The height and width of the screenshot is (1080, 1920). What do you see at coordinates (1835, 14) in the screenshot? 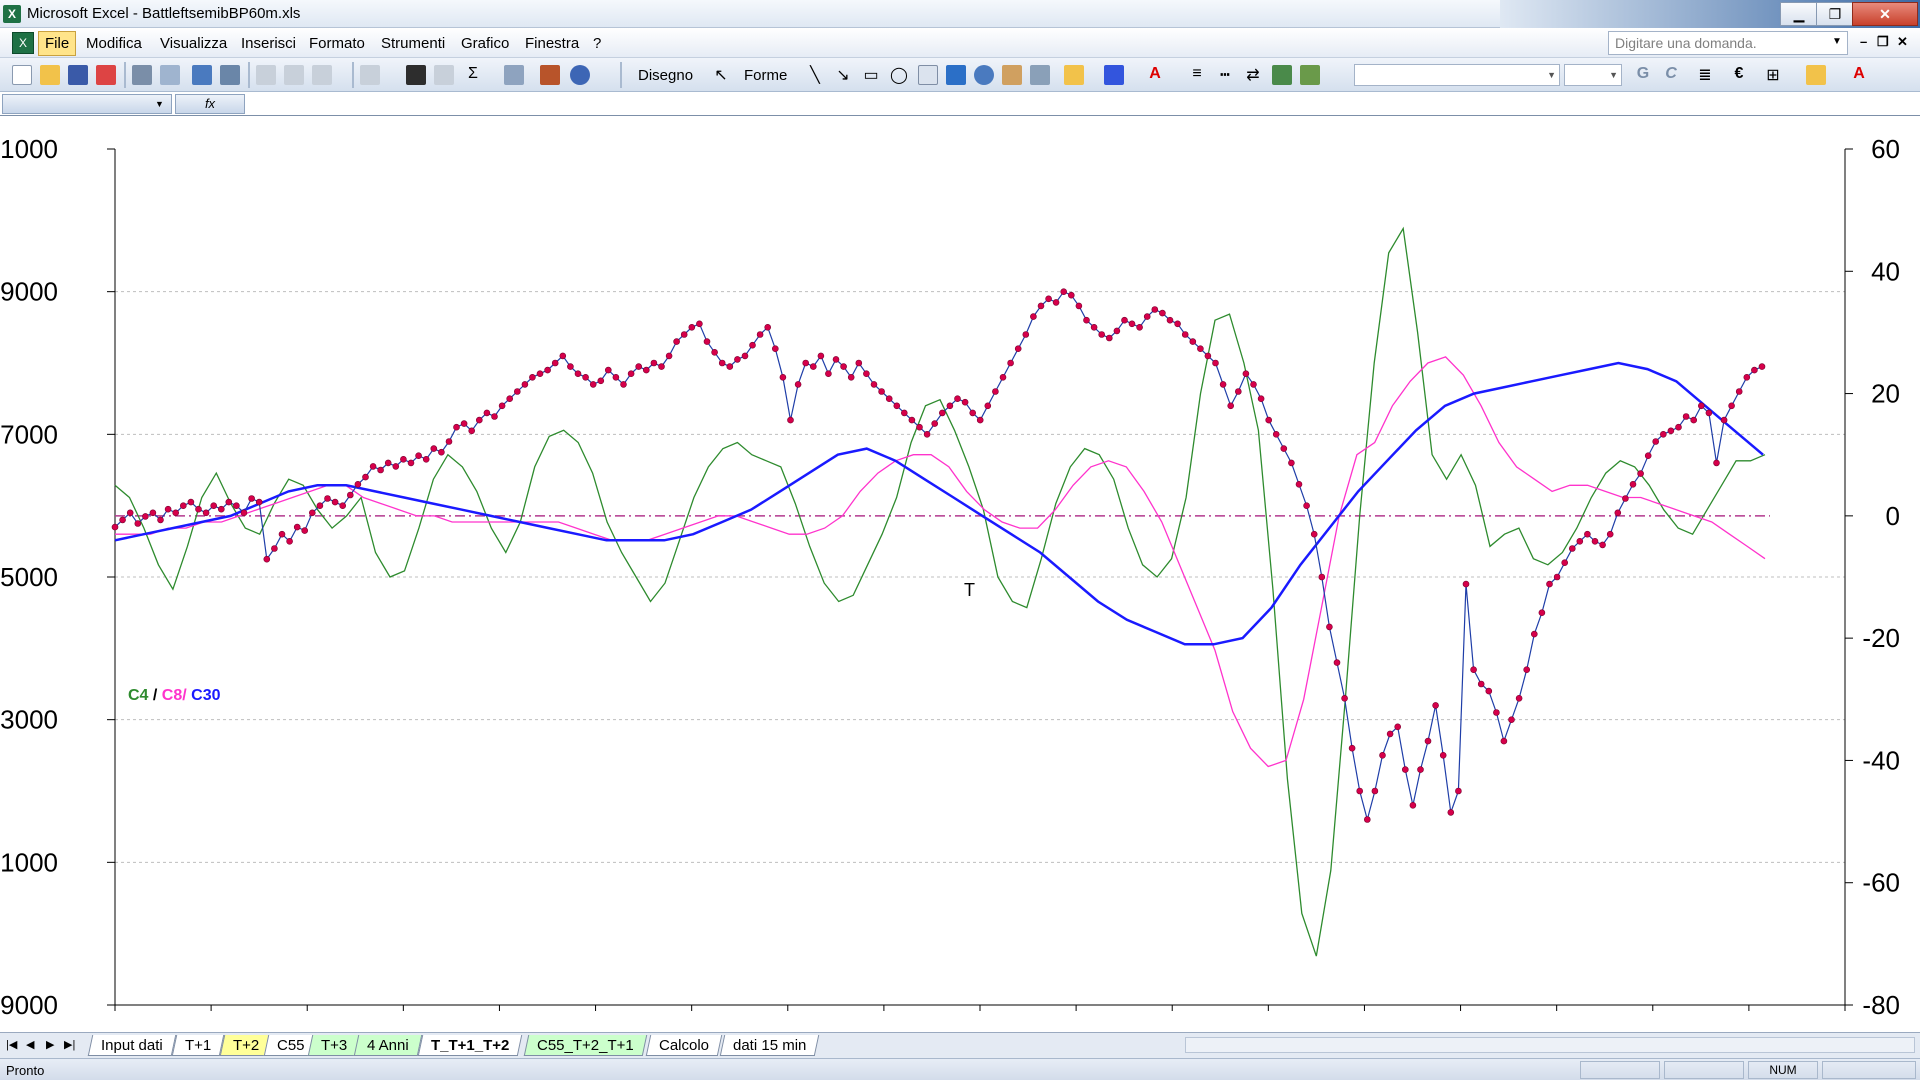
I see `maximize-button: ❐` at bounding box center [1835, 14].